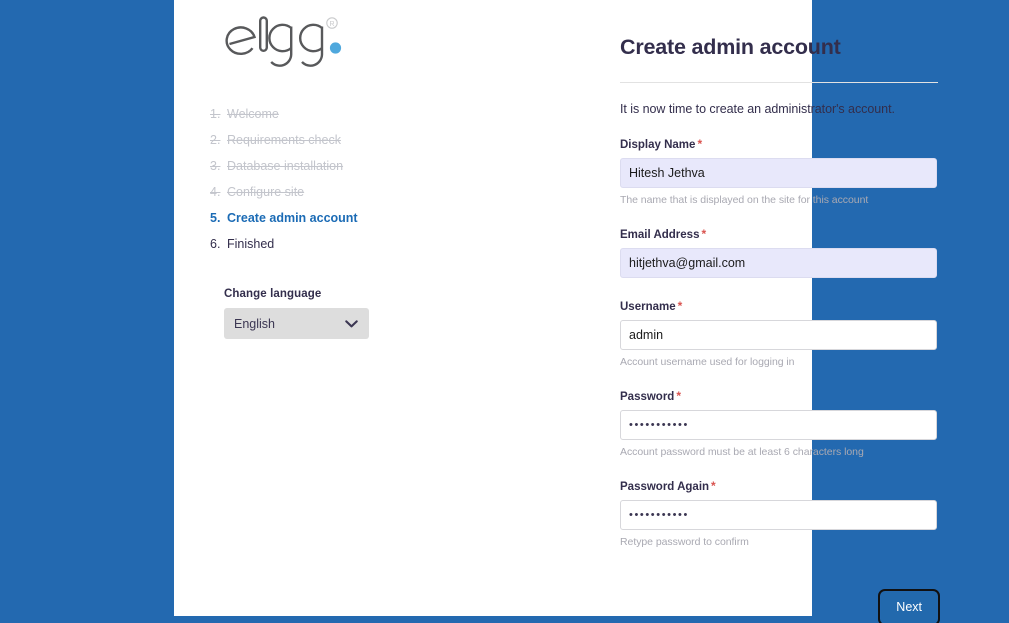 This screenshot has width=1009, height=623. Describe the element at coordinates (283, 41) in the screenshot. I see `elgg-logo-icon: R` at that location.